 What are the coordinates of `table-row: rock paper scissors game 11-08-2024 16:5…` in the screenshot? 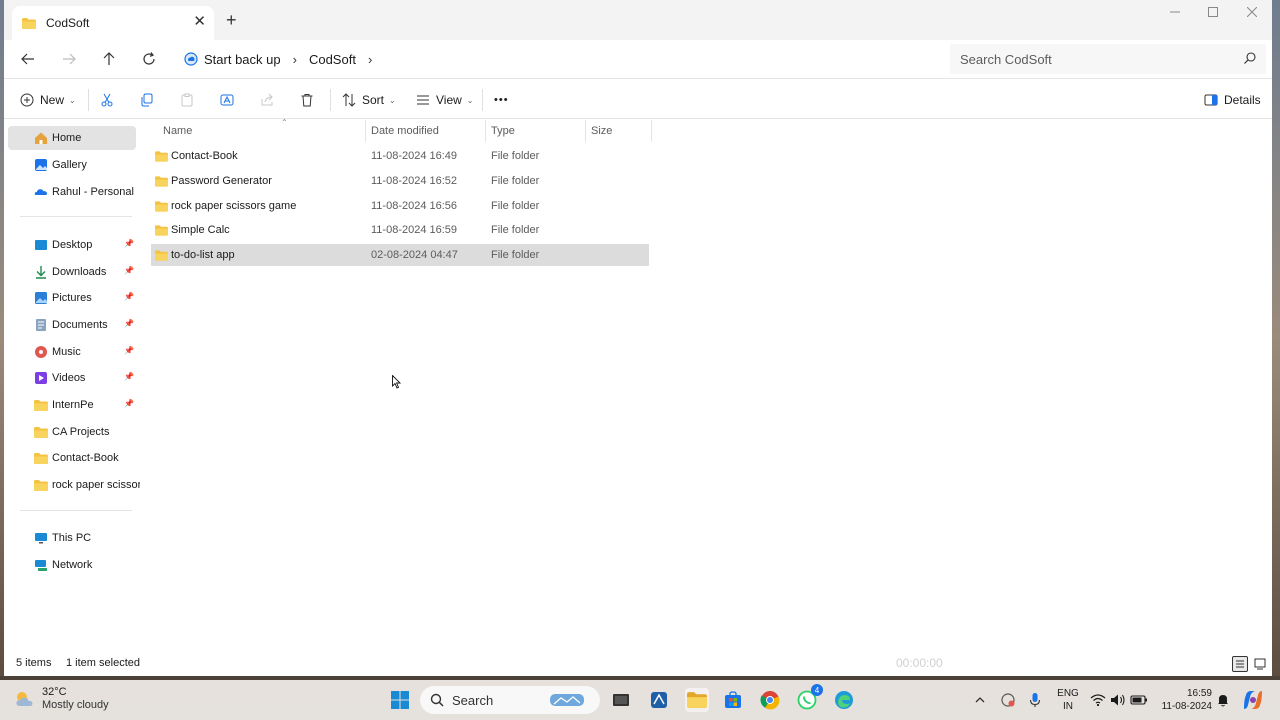 It's located at (400, 206).